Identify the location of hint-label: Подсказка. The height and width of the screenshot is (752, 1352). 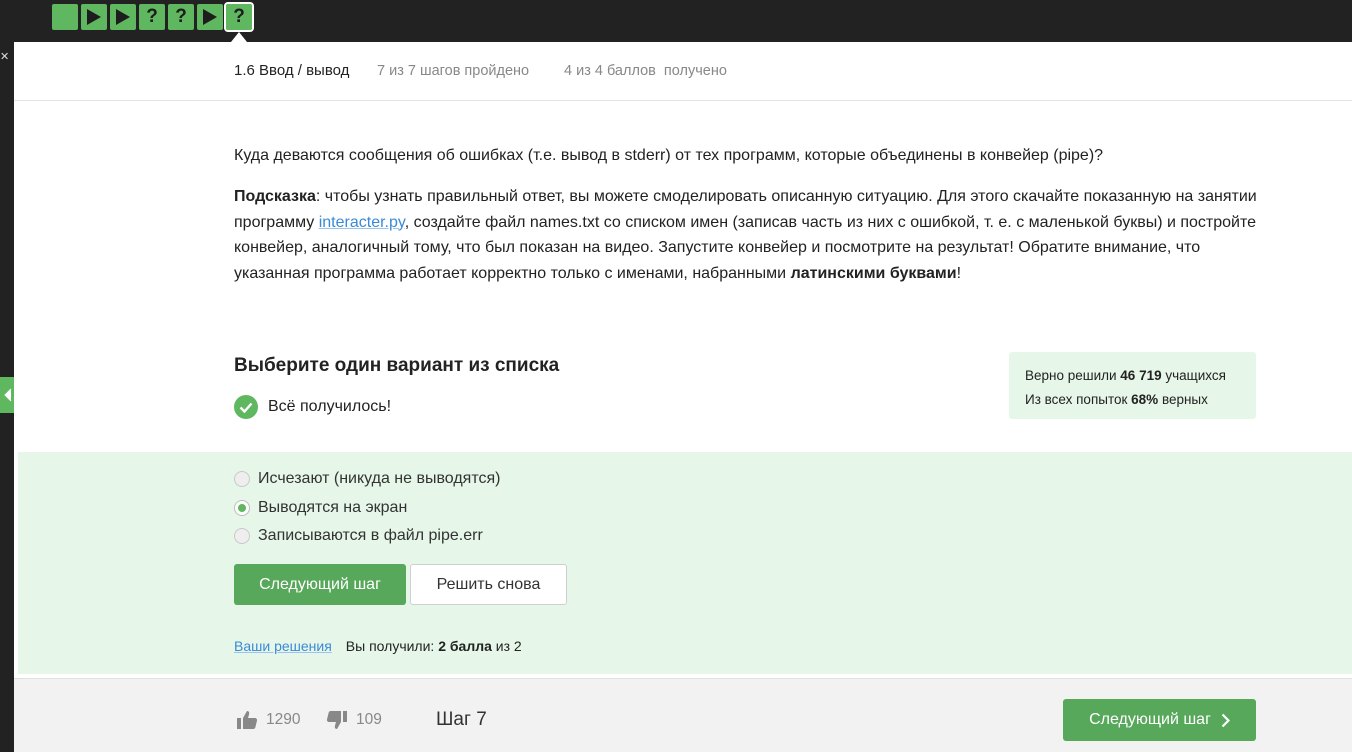
(275, 196).